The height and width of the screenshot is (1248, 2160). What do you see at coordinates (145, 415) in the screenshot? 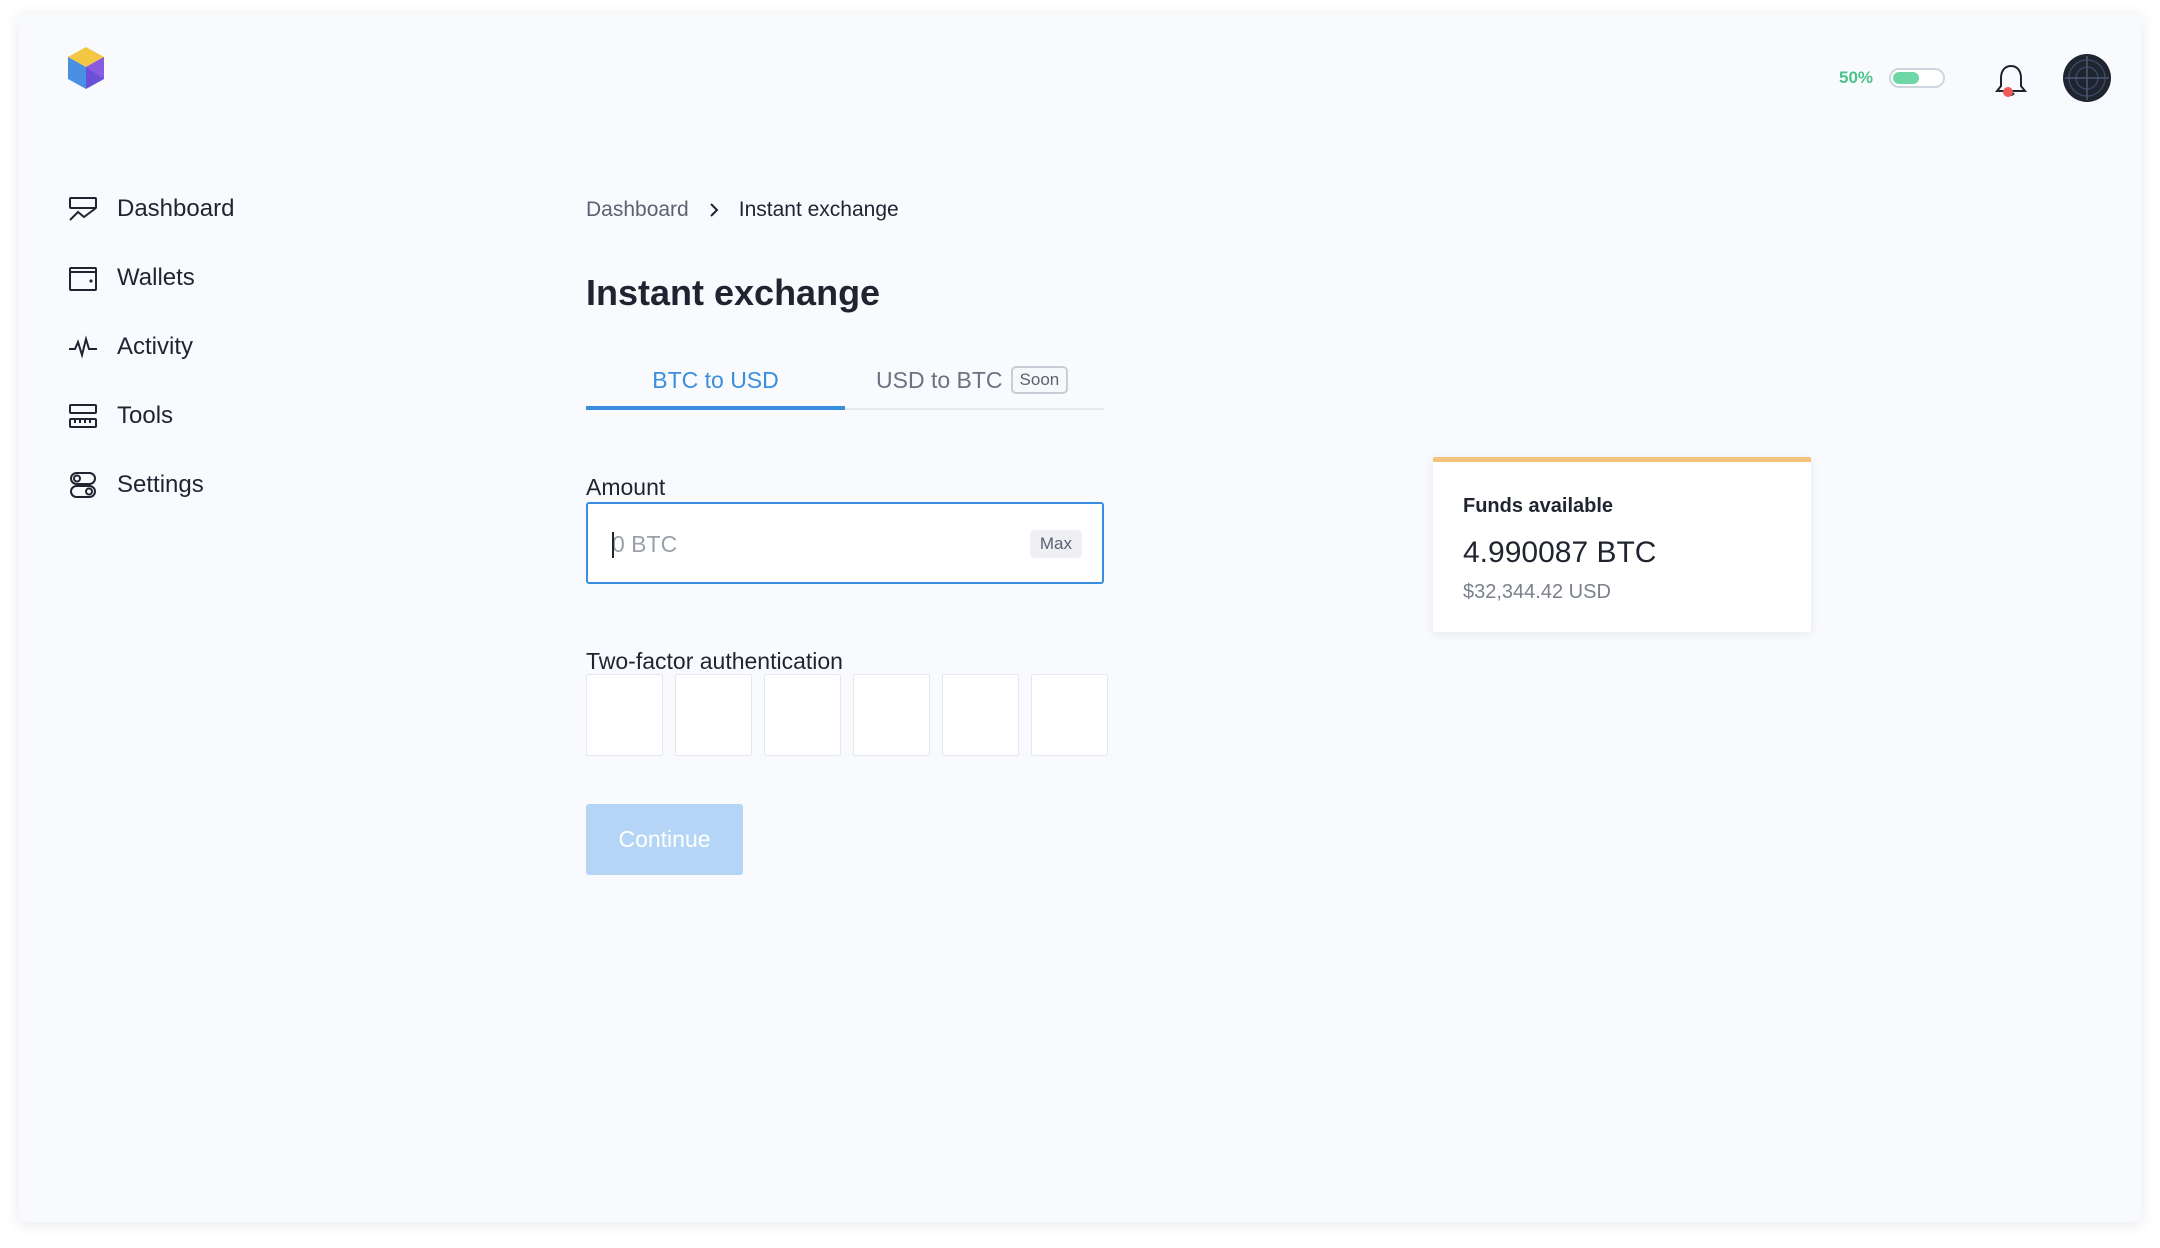
I see `sidebar-item-label: Tools` at bounding box center [145, 415].